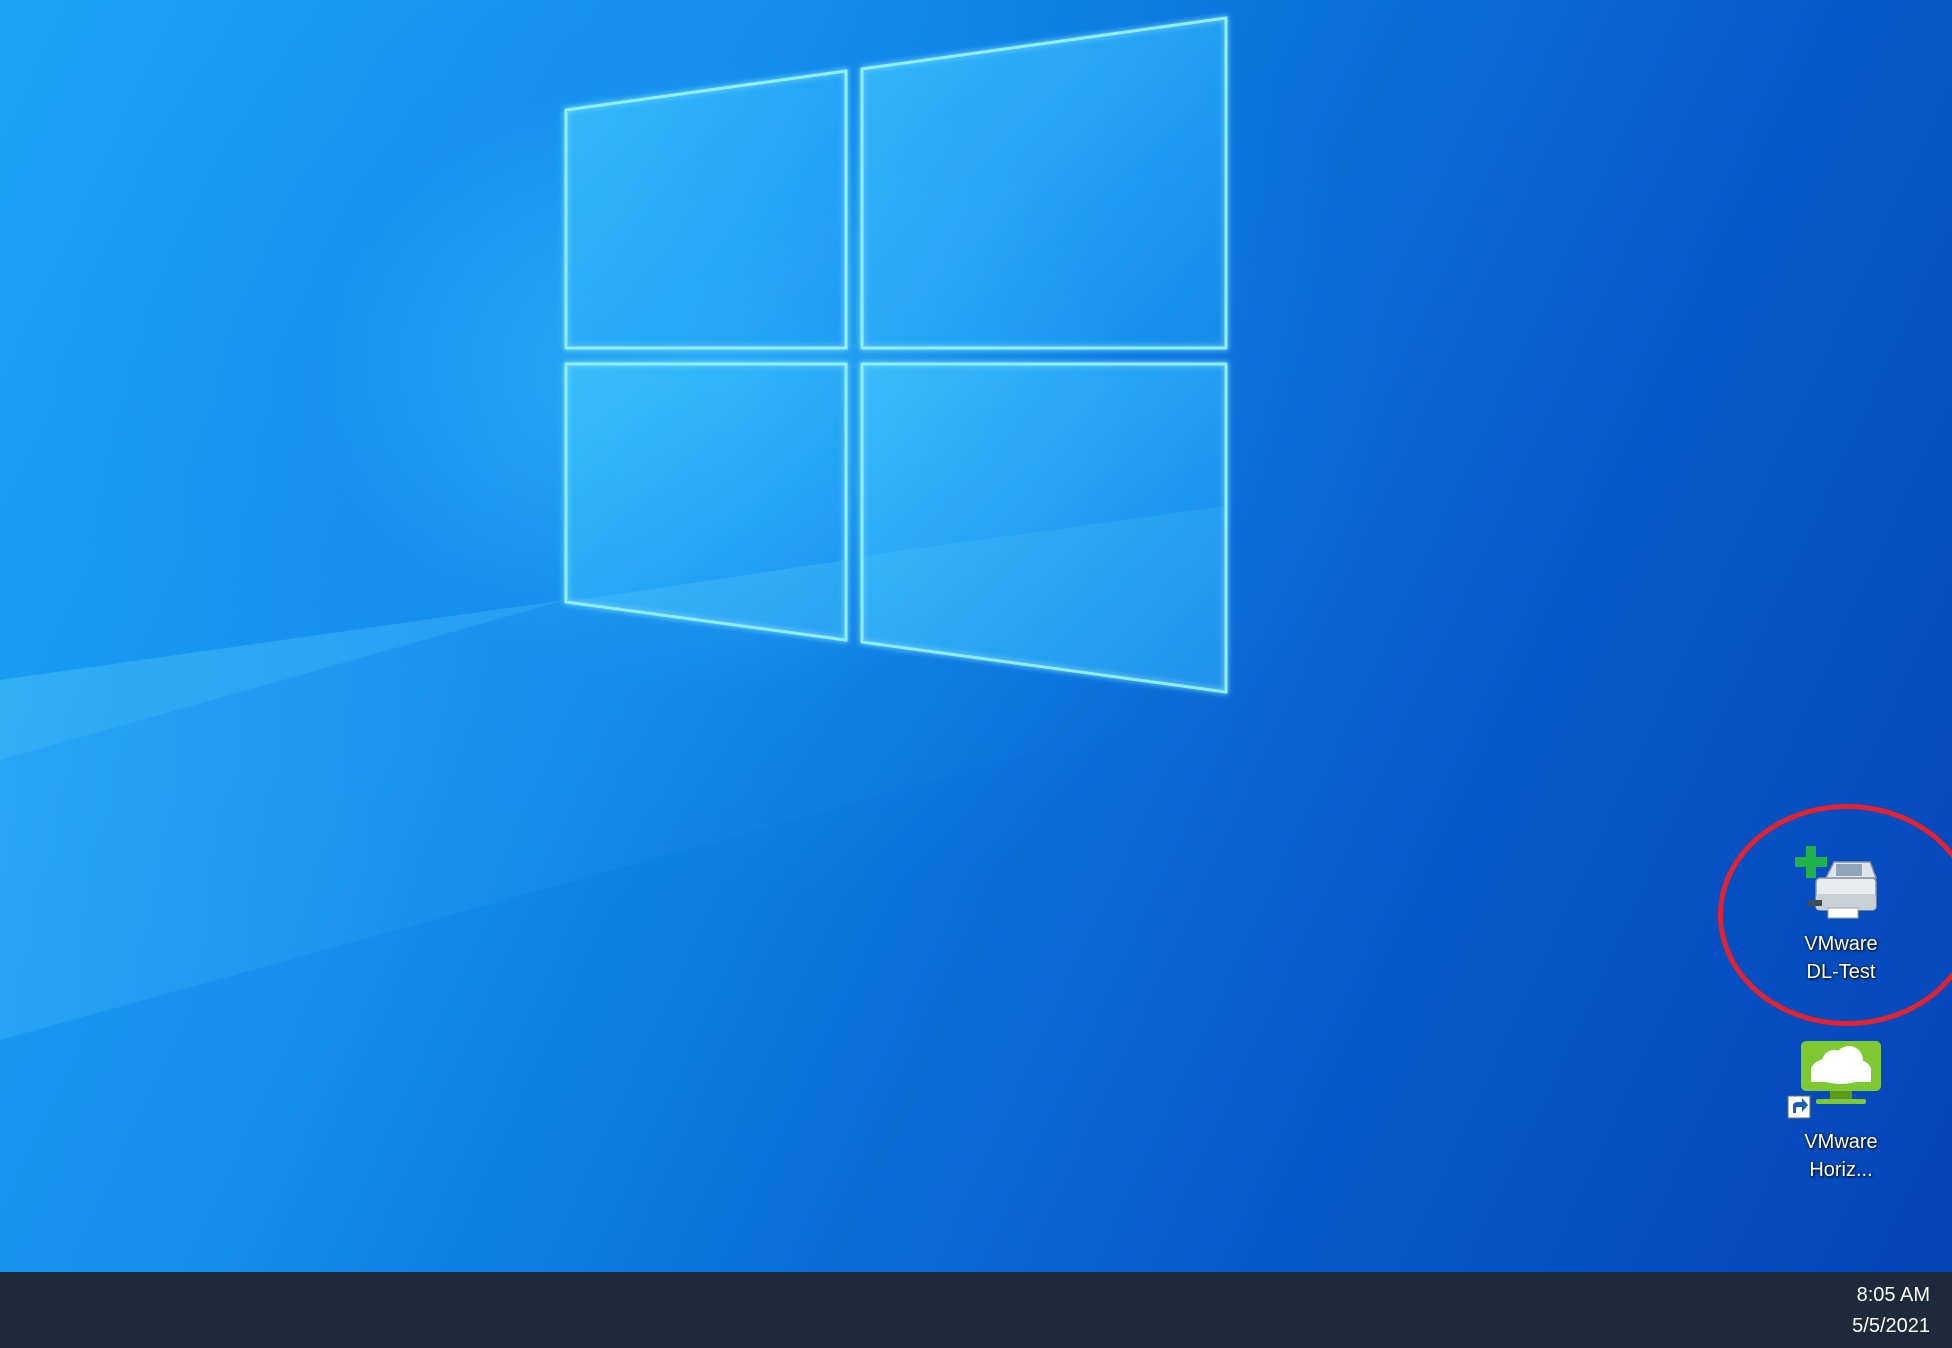  Describe the element at coordinates (1891, 1326) in the screenshot. I see `clock-date: 5/5/2021` at that location.